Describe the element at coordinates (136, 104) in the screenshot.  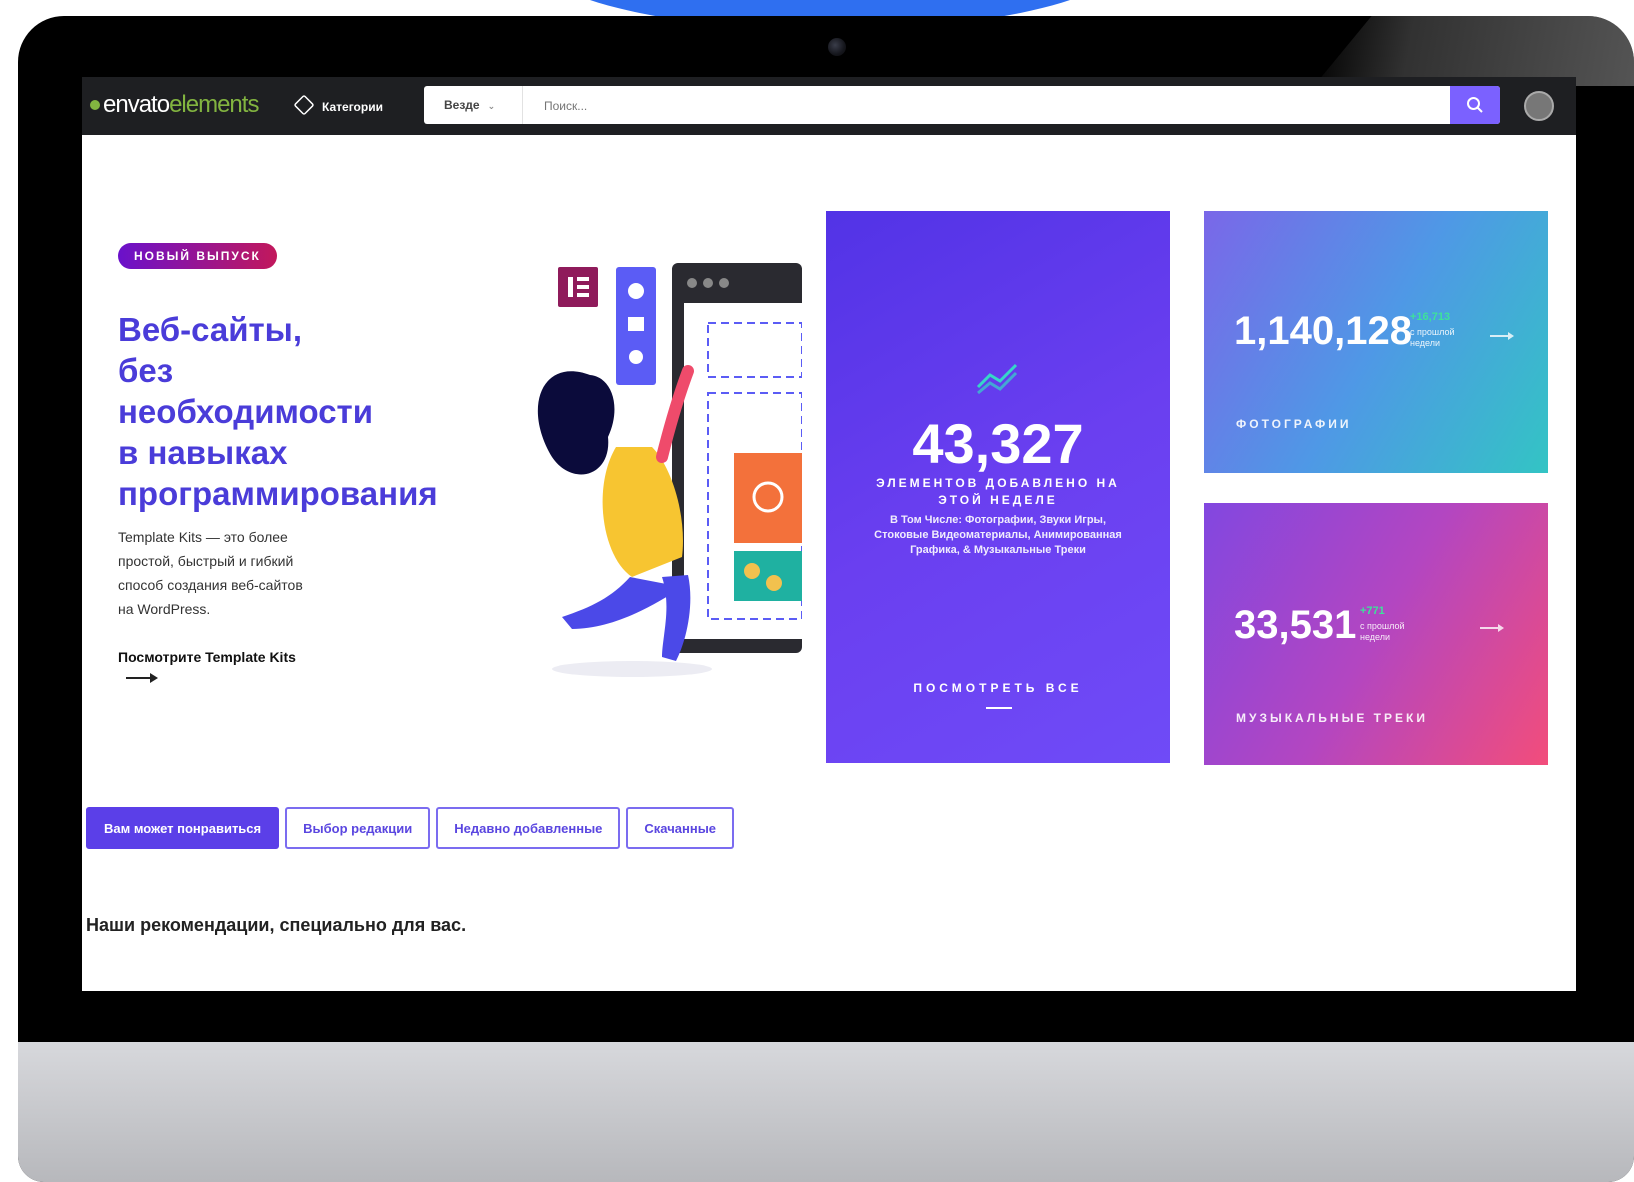
I see `logo-text-envato: envato` at that location.